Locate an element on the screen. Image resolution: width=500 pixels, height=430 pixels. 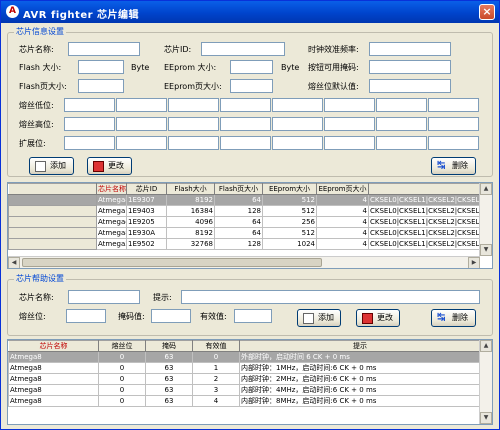
help-hint-label: 提示: is located at coordinates (162, 297).